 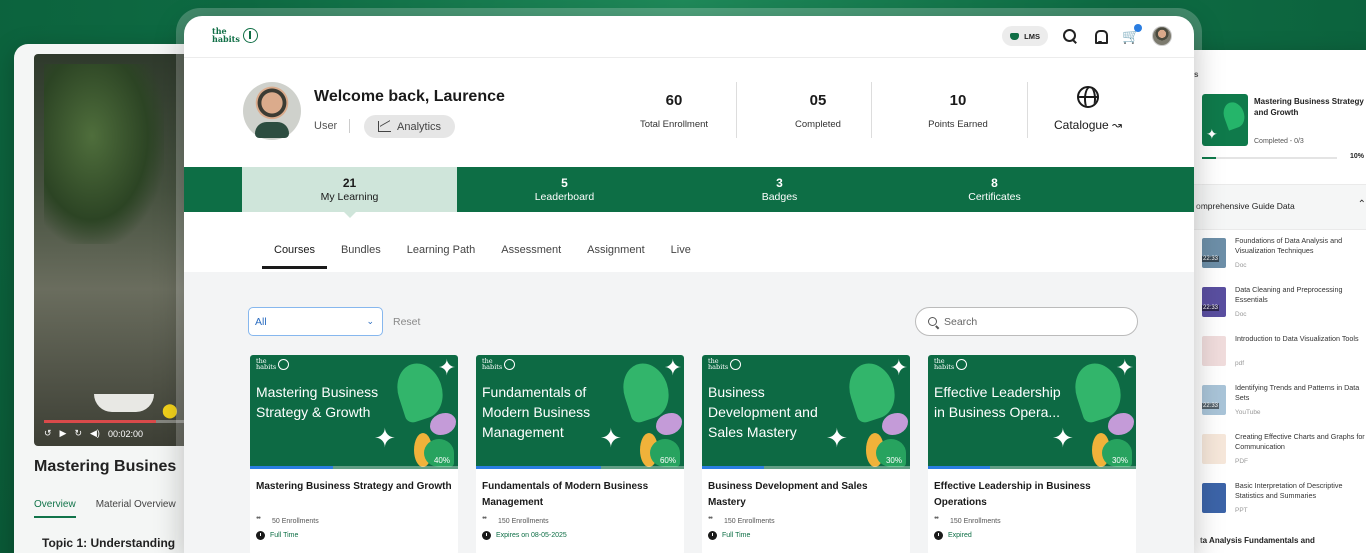 I want to click on course-enrollments: 50 Enrollments, so click(x=354, y=520).